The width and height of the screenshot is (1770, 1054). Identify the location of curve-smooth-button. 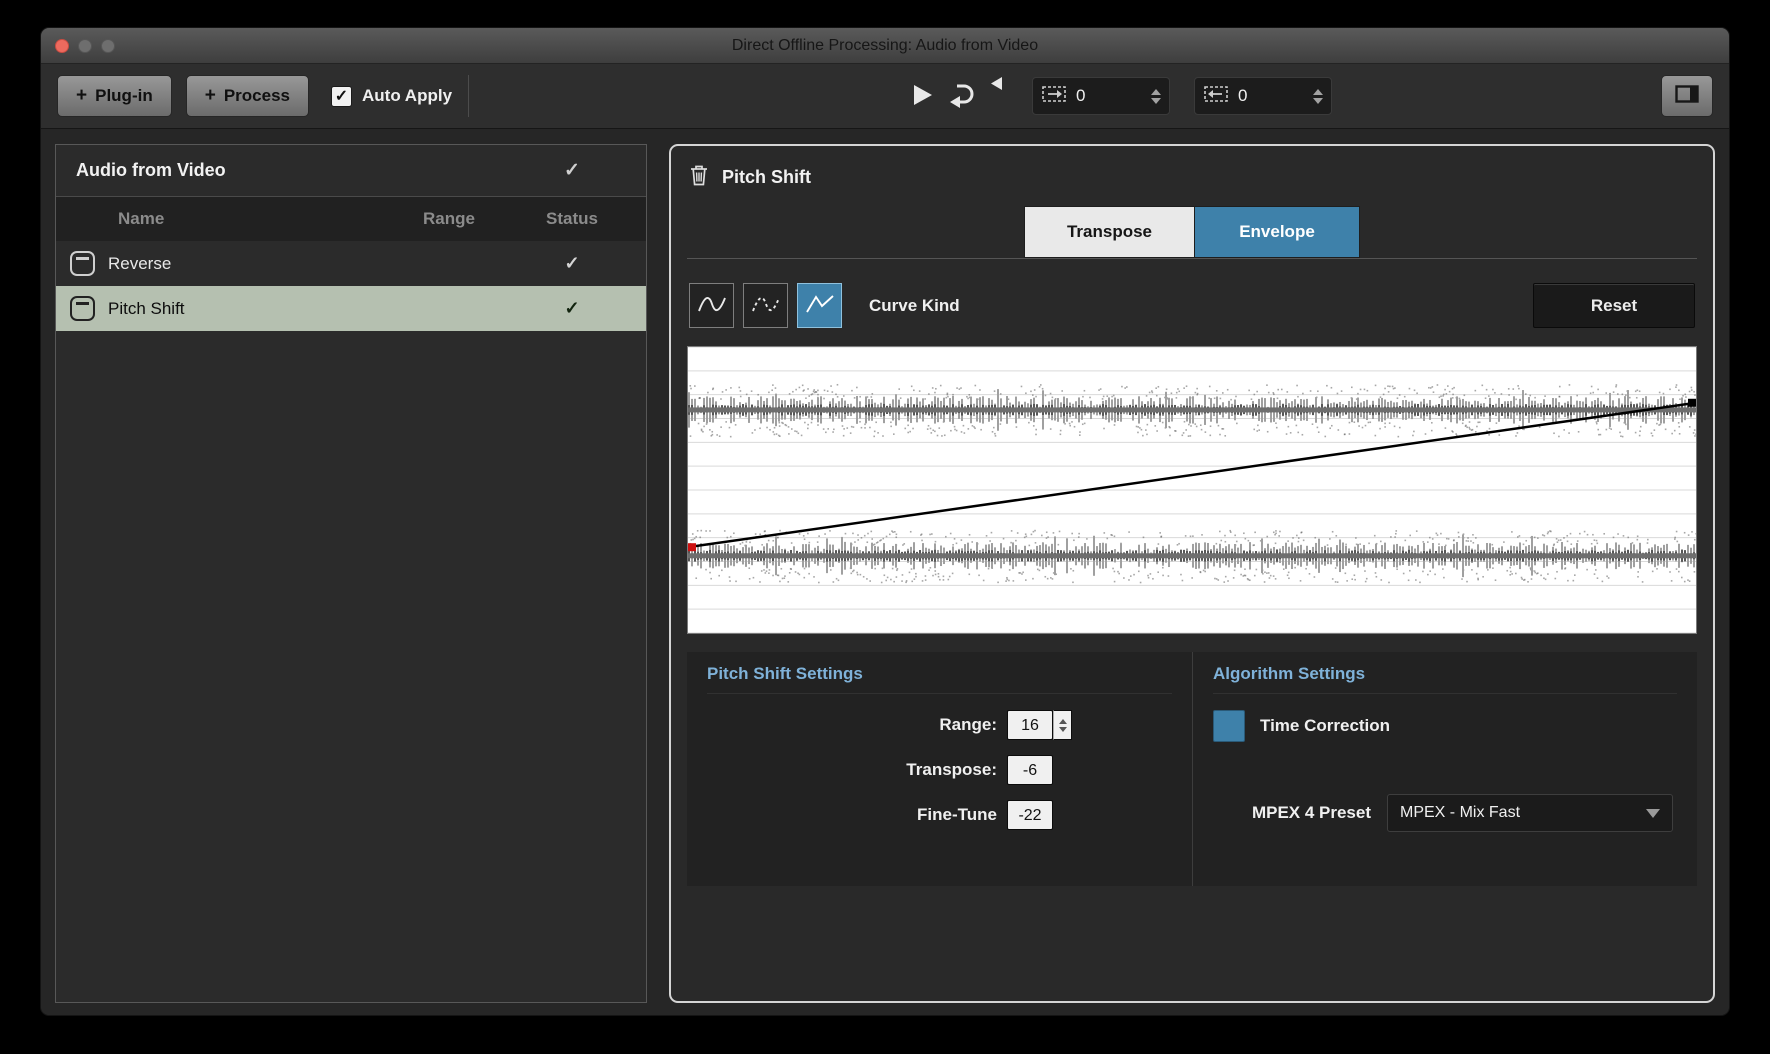
(711, 305).